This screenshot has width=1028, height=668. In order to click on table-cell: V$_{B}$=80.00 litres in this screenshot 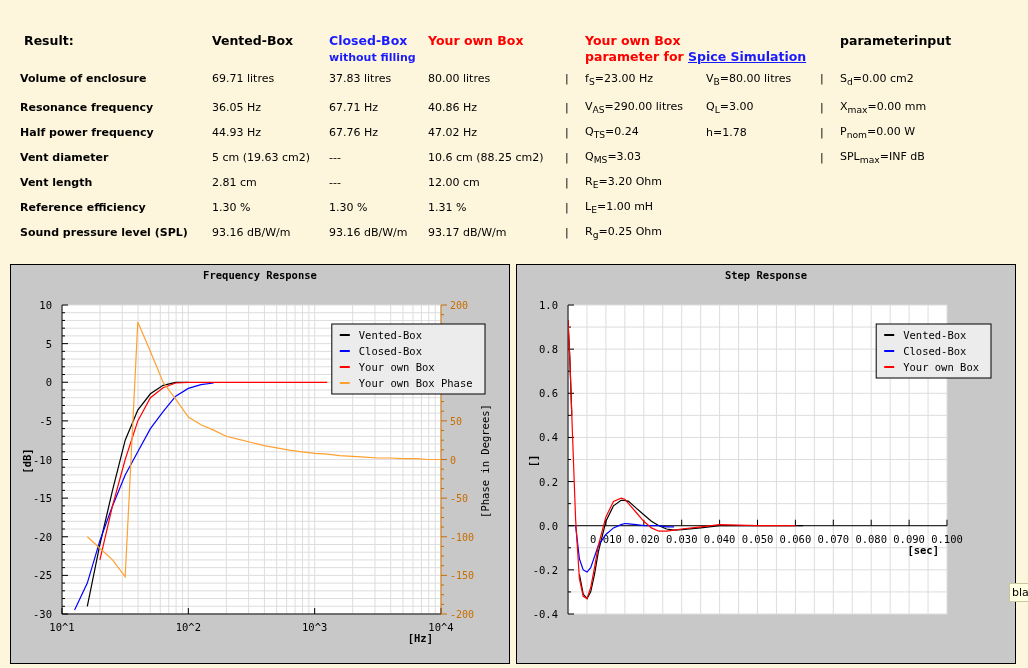, I will do `click(749, 78)`.